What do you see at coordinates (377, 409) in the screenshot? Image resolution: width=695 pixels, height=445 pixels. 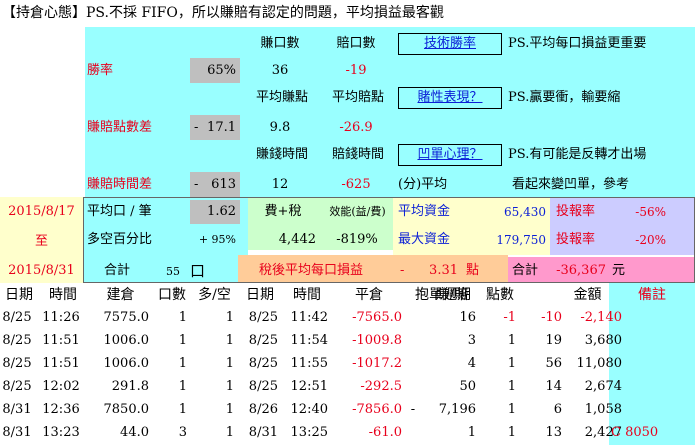 I see `cell-close-price: -7856.0` at bounding box center [377, 409].